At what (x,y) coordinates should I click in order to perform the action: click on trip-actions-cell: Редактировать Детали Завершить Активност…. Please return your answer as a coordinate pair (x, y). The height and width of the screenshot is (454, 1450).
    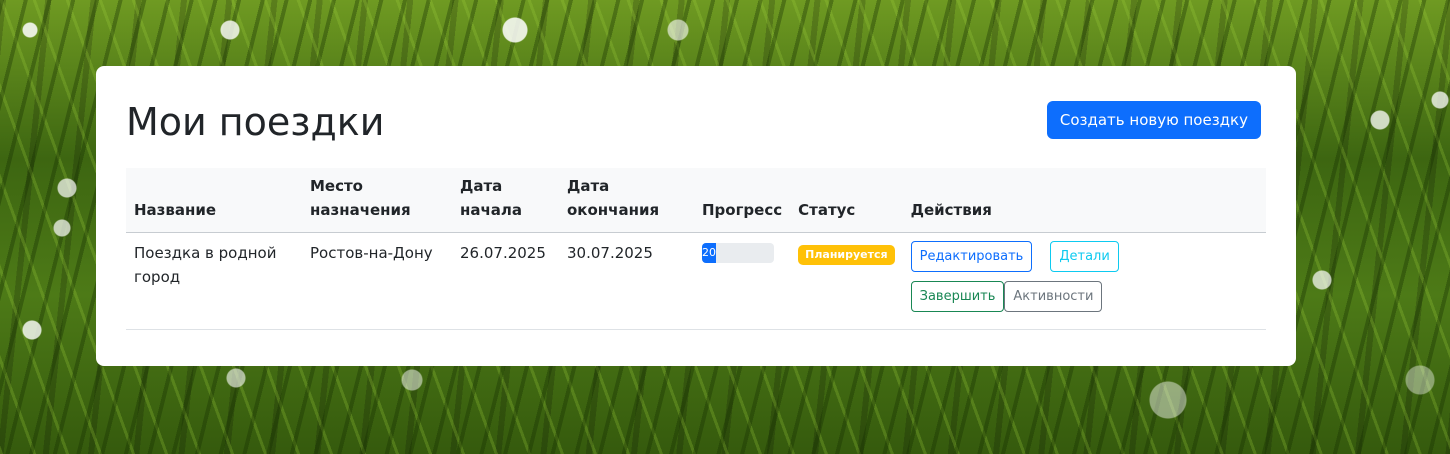
    Looking at the image, I should click on (1084, 281).